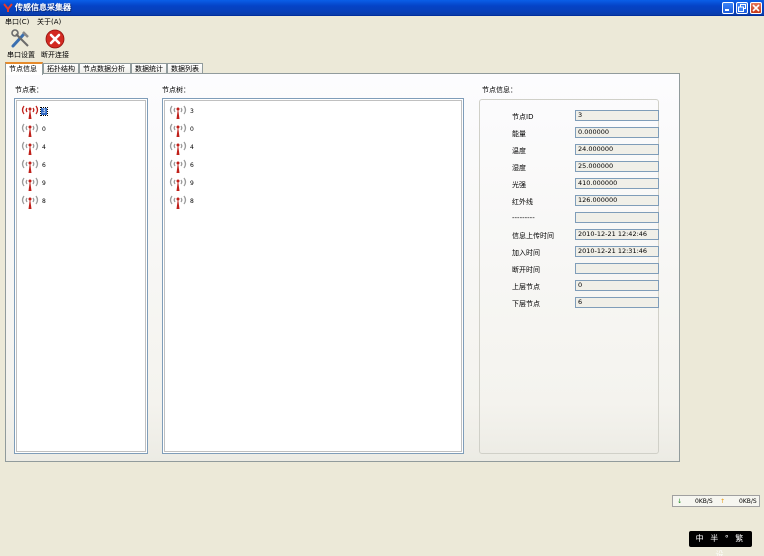 This screenshot has width=764, height=556. I want to click on ime-toolbar: 中 半 ° 繁 设, so click(720, 543).